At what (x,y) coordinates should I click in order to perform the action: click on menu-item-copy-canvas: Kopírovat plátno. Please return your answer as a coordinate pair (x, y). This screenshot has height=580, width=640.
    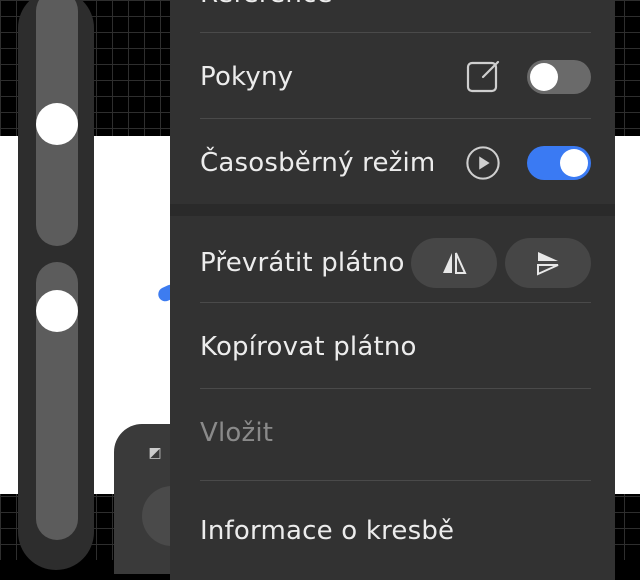
    Looking at the image, I should click on (395, 347).